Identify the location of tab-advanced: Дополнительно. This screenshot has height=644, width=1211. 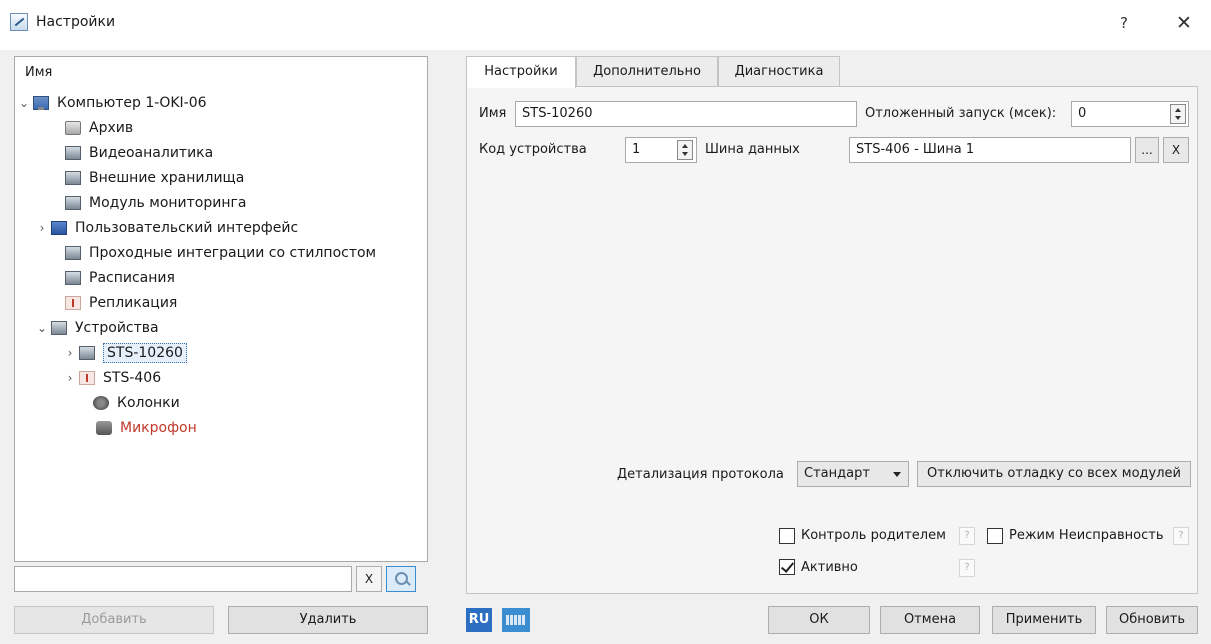
(647, 71).